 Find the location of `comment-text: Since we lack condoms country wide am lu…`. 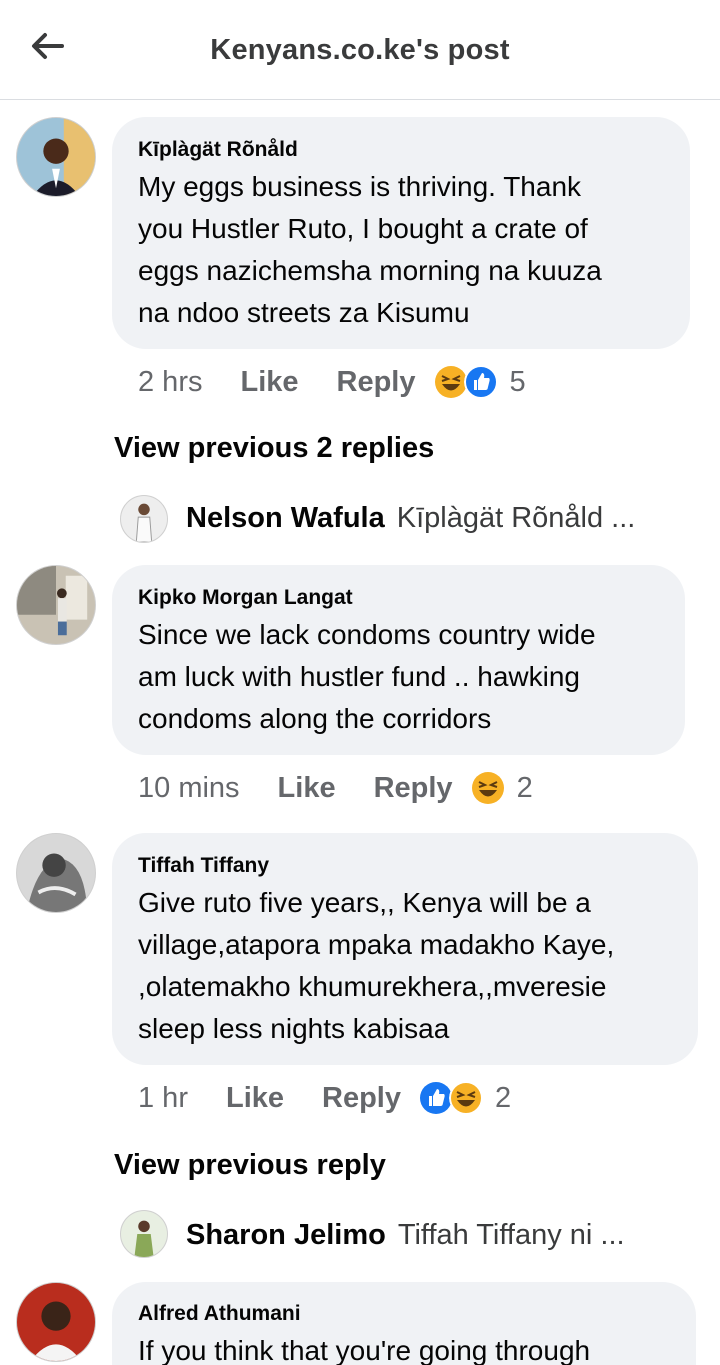

comment-text: Since we lack condoms country wide am lu… is located at coordinates (367, 677).